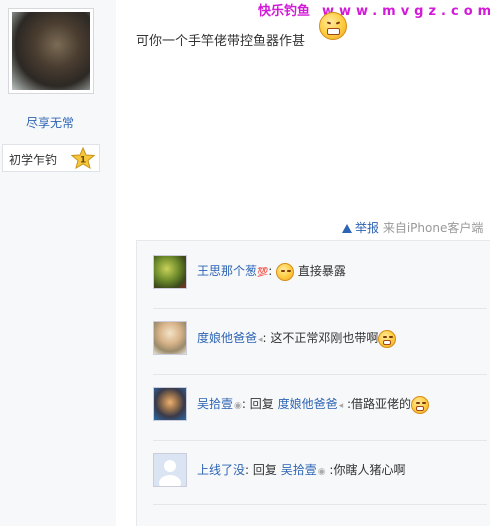 The image size is (490, 526). What do you see at coordinates (33, 160) in the screenshot?
I see `level-label: 初学乍钓` at bounding box center [33, 160].